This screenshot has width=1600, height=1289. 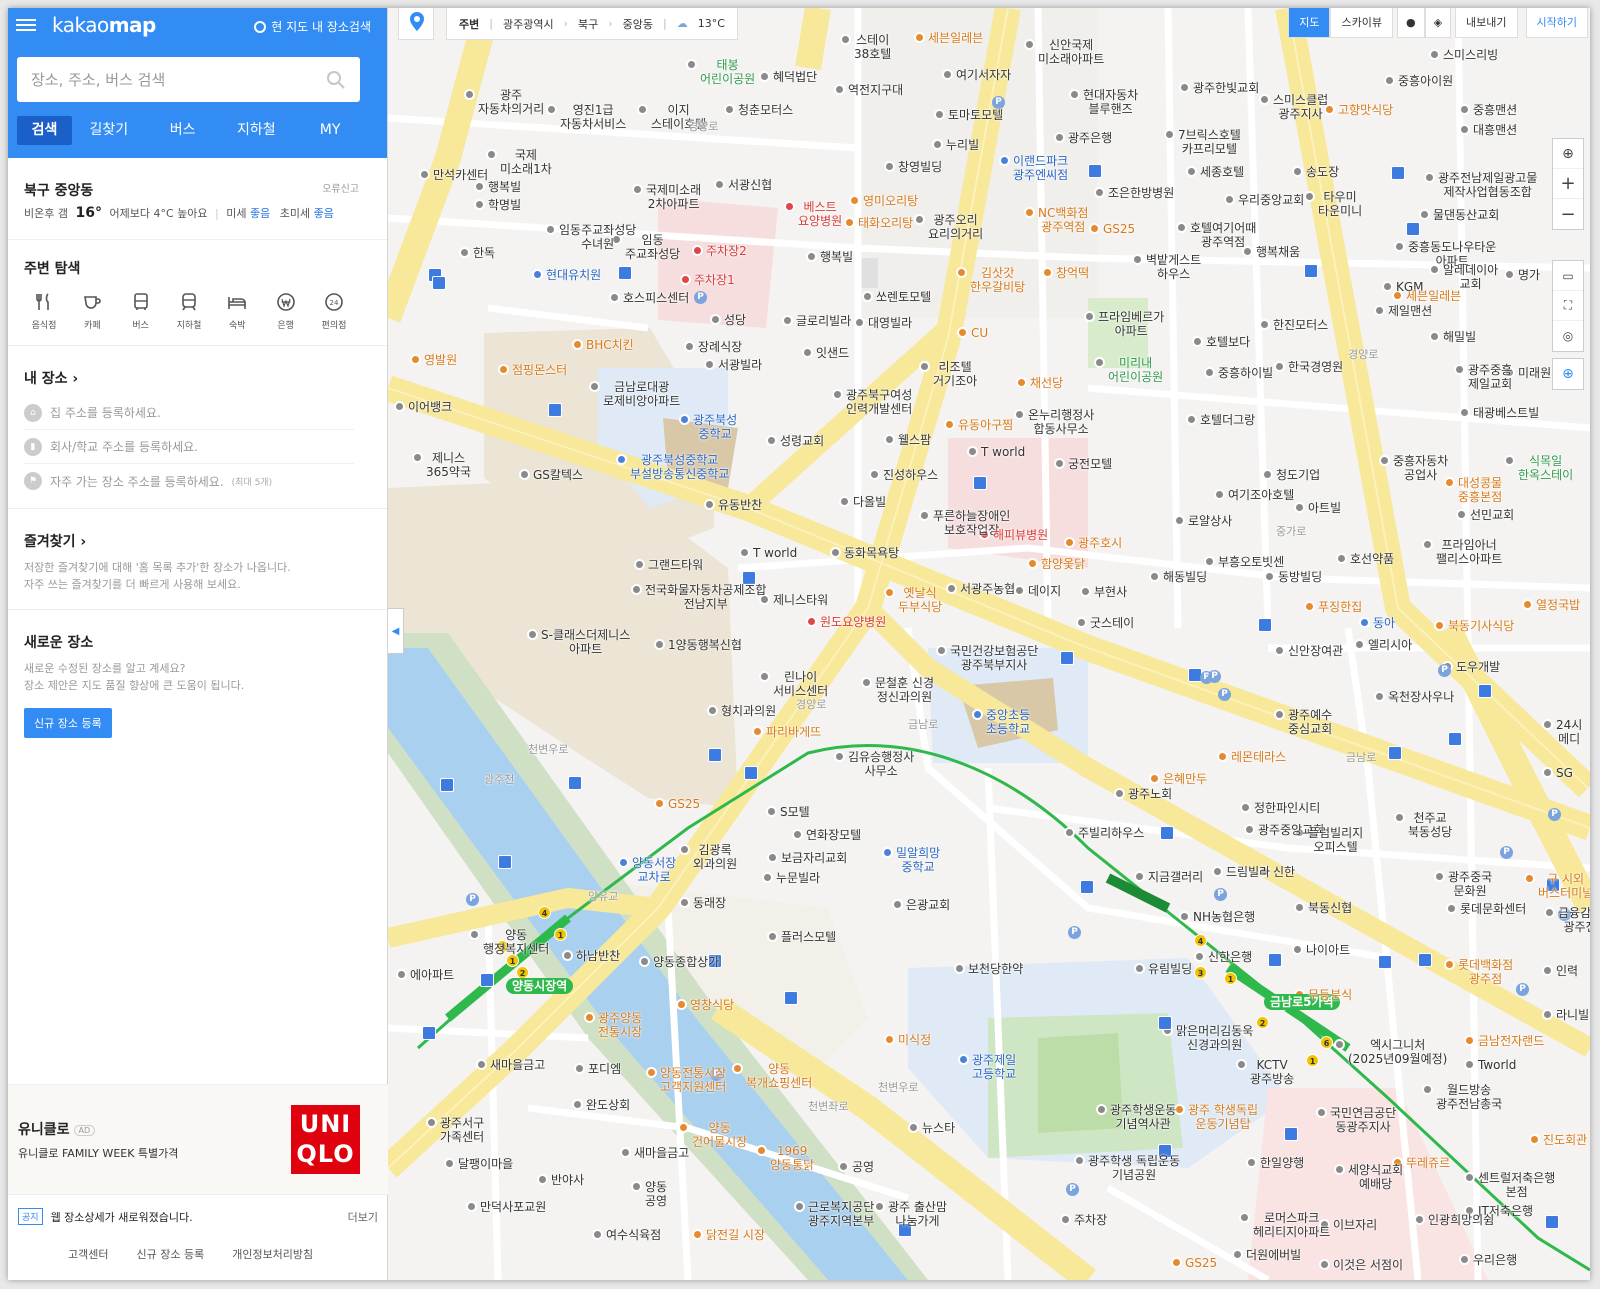 What do you see at coordinates (1071, 52) in the screenshot?
I see `poi-label: 신안국제 미소래아파트` at bounding box center [1071, 52].